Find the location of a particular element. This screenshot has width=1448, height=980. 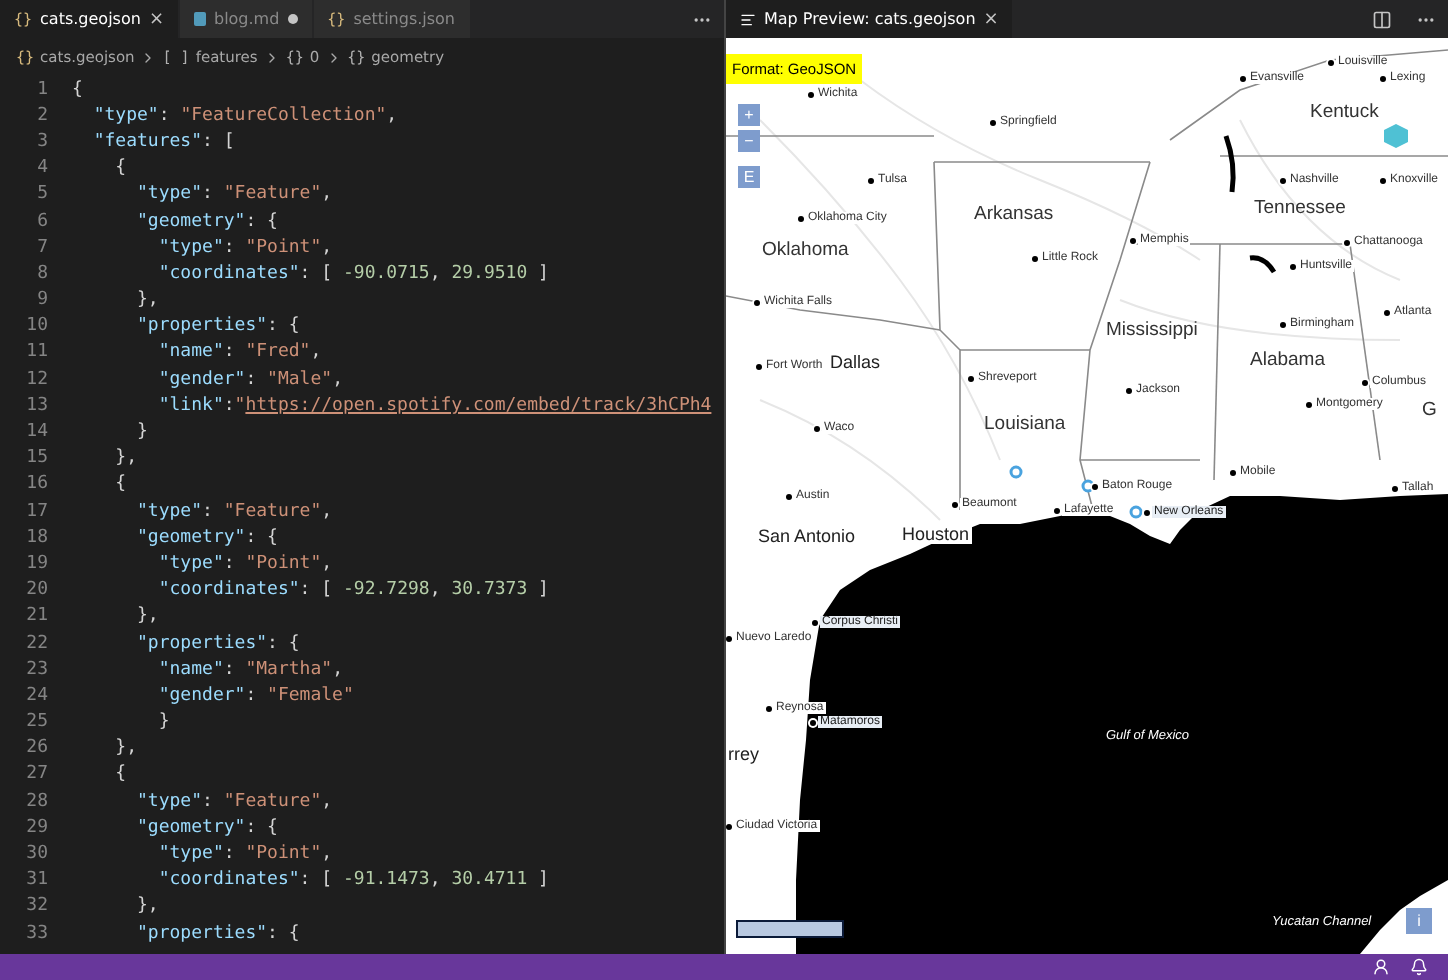

line-number: 26 is located at coordinates (37, 748).